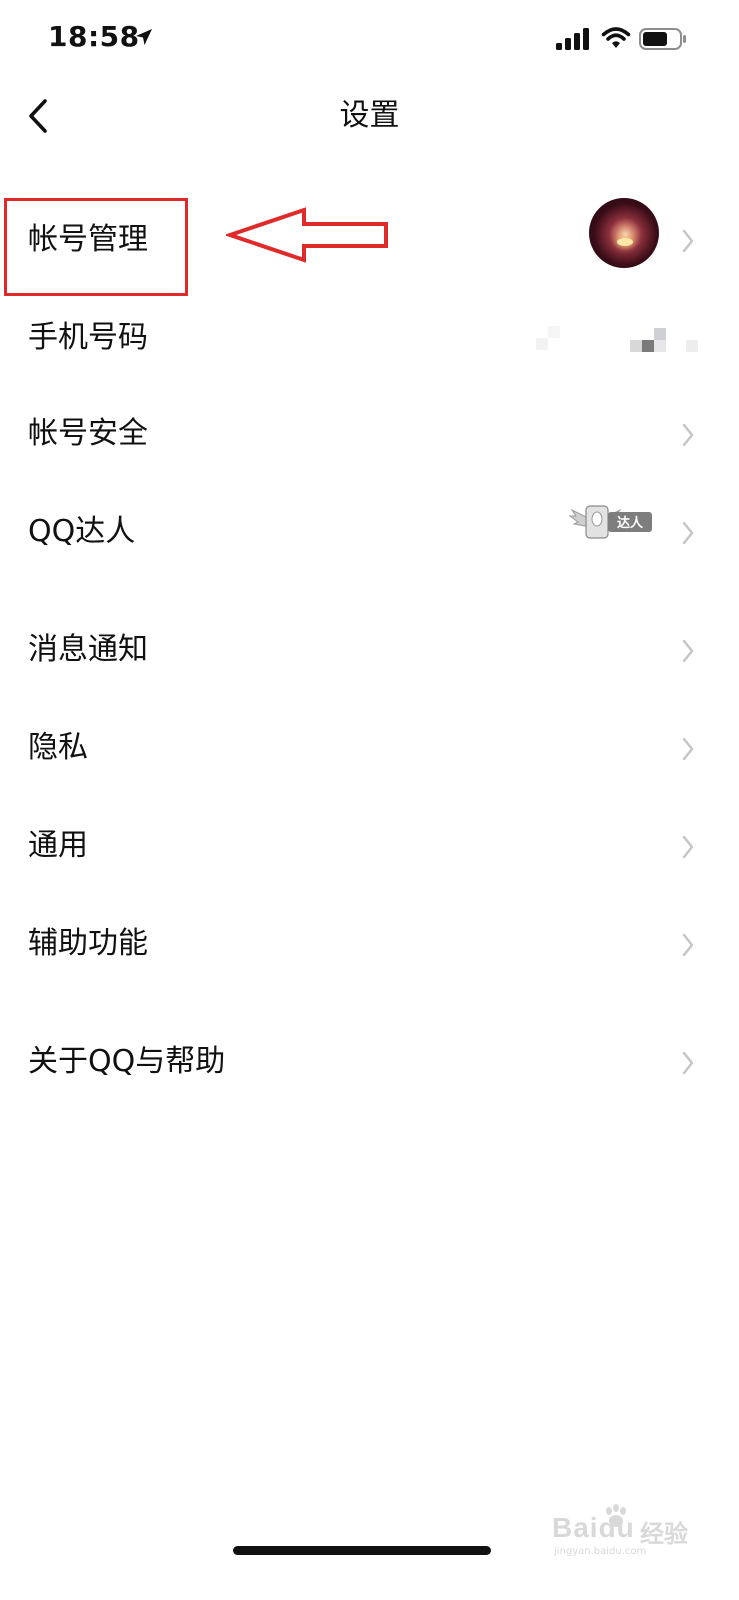 The height and width of the screenshot is (1600, 739). I want to click on row-notifications: 消息通知, so click(369, 652).